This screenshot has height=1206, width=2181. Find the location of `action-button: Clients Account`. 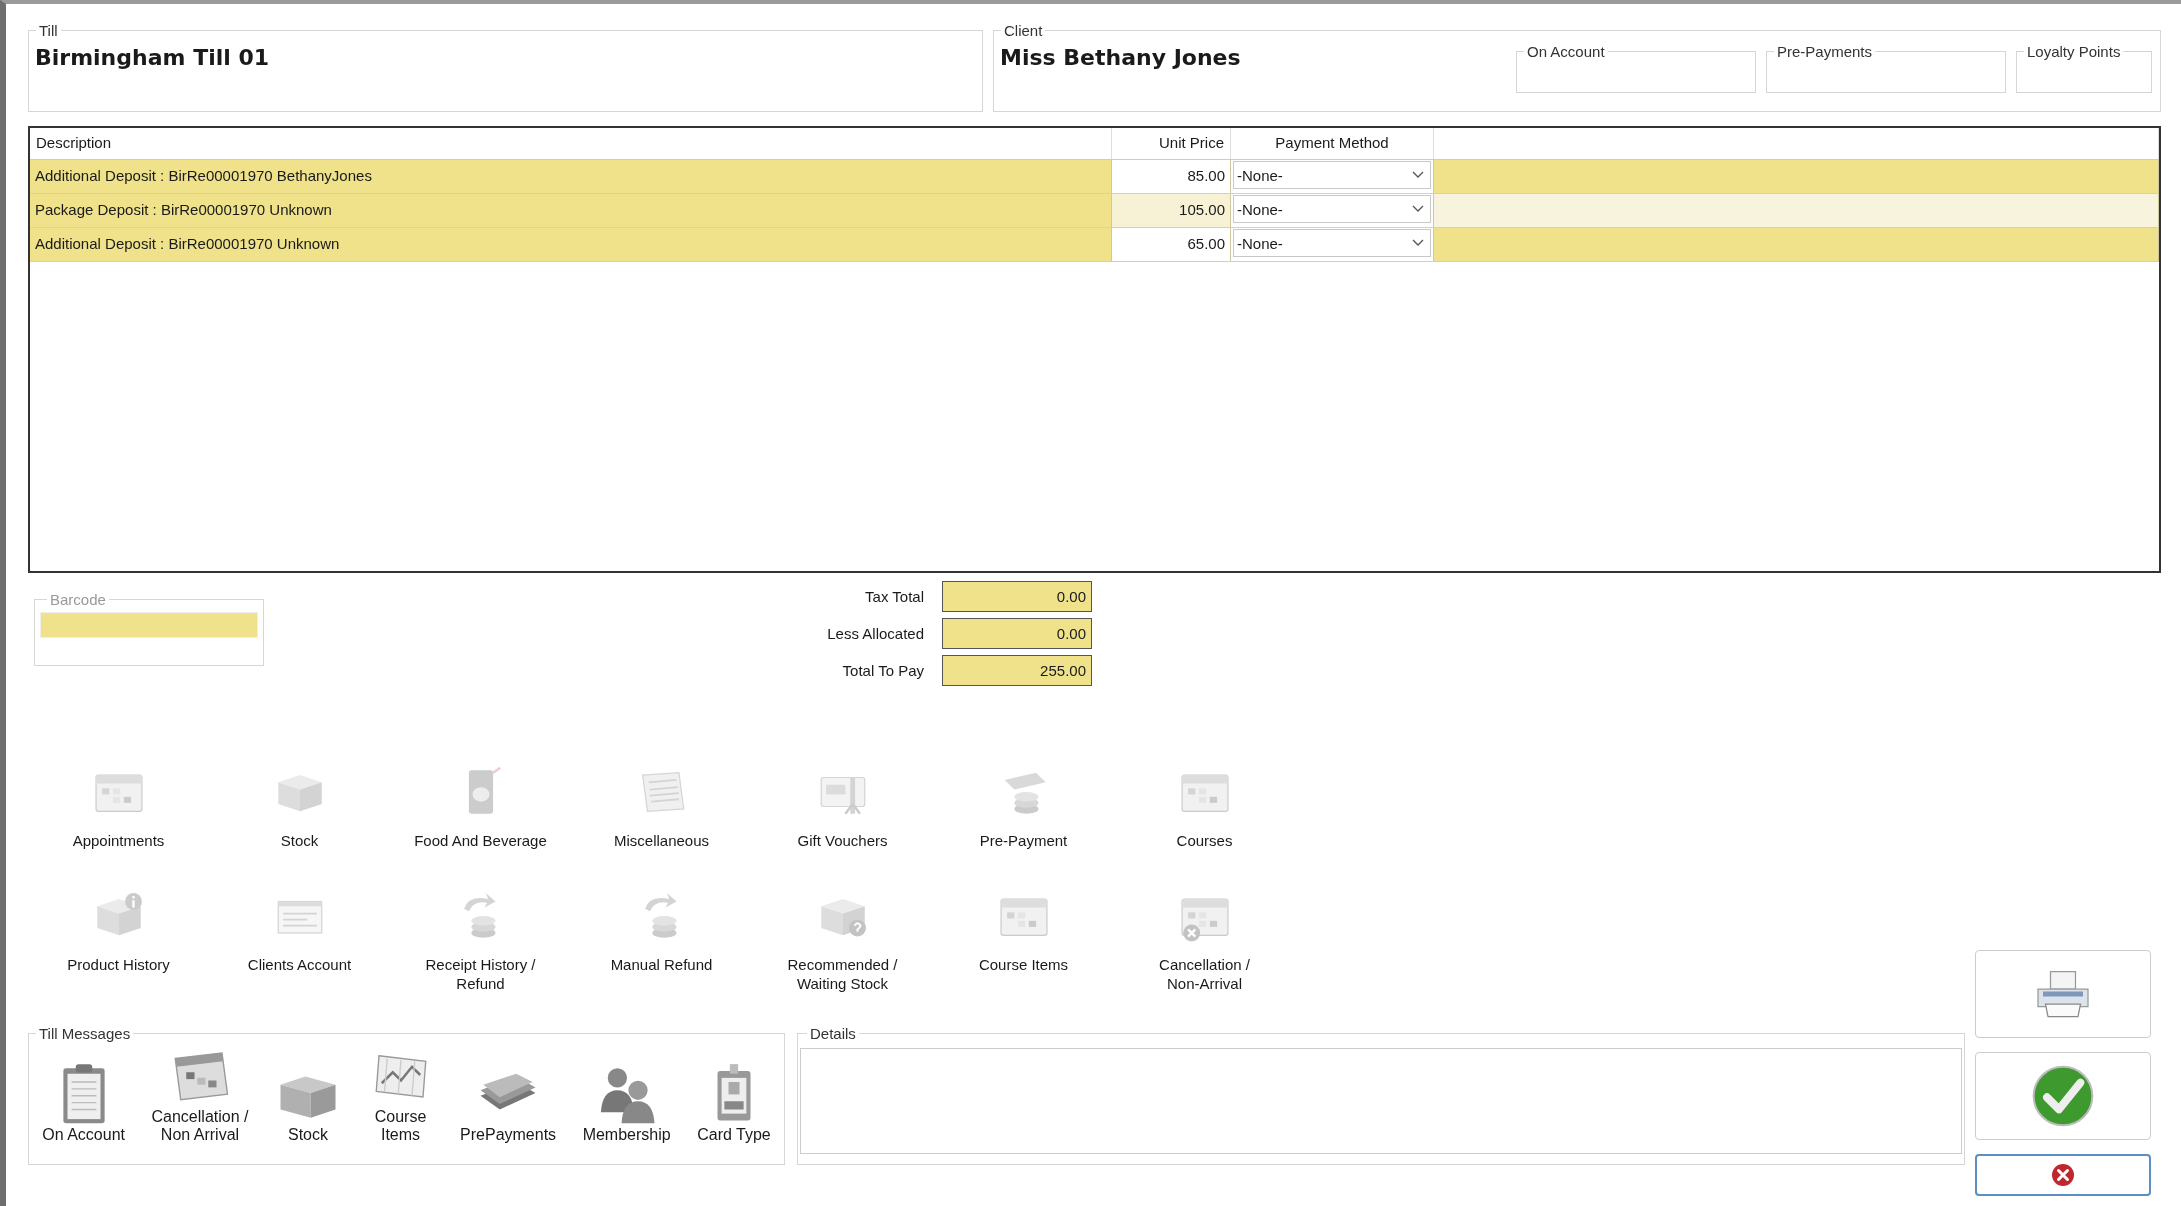

action-button: Clients Account is located at coordinates (299, 946).